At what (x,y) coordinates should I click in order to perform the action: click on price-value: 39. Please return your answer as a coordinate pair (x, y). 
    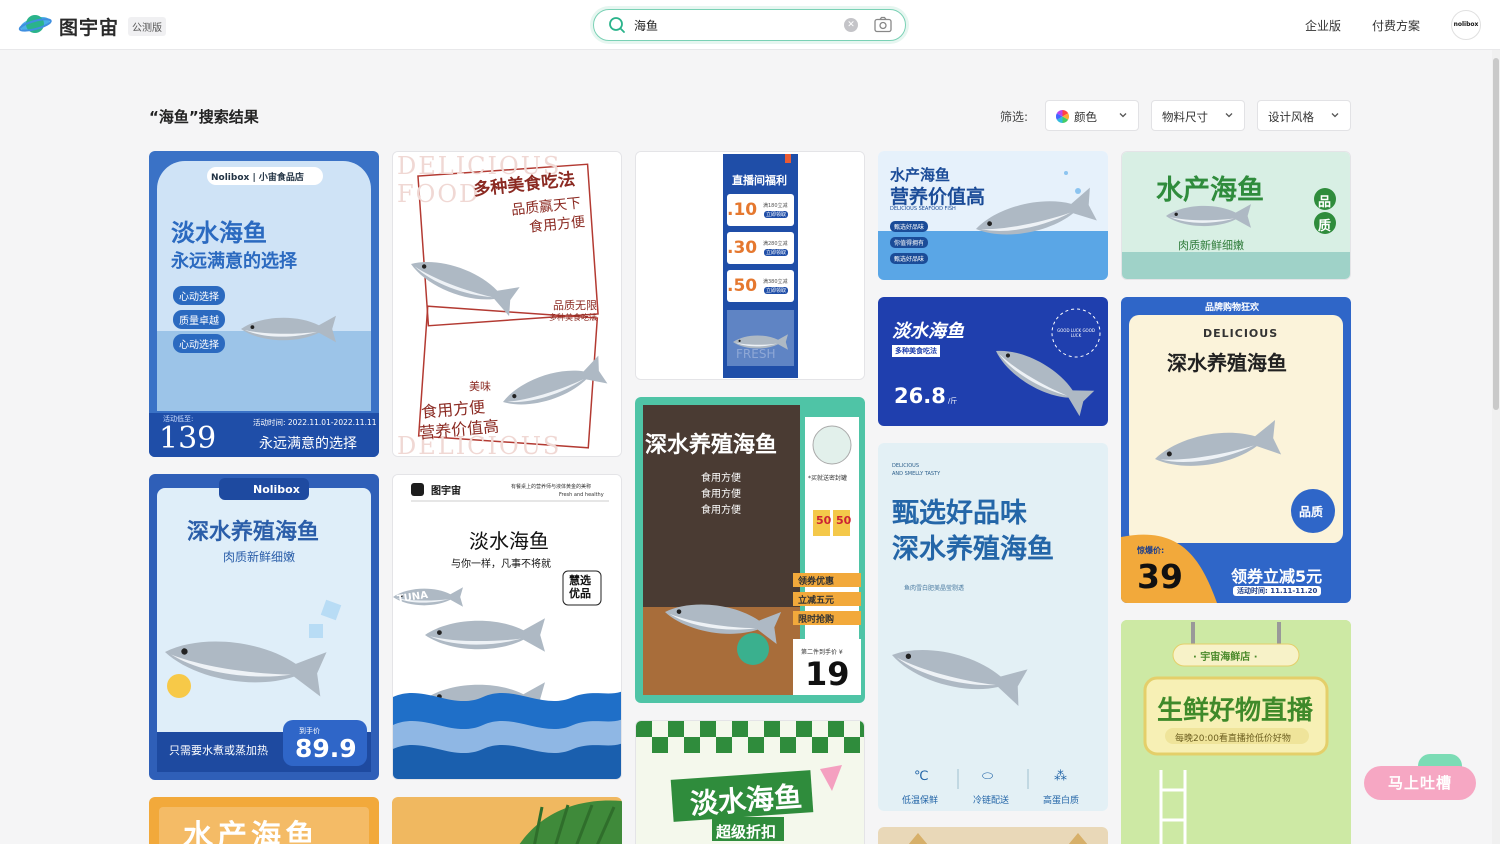
    Looking at the image, I should click on (1160, 576).